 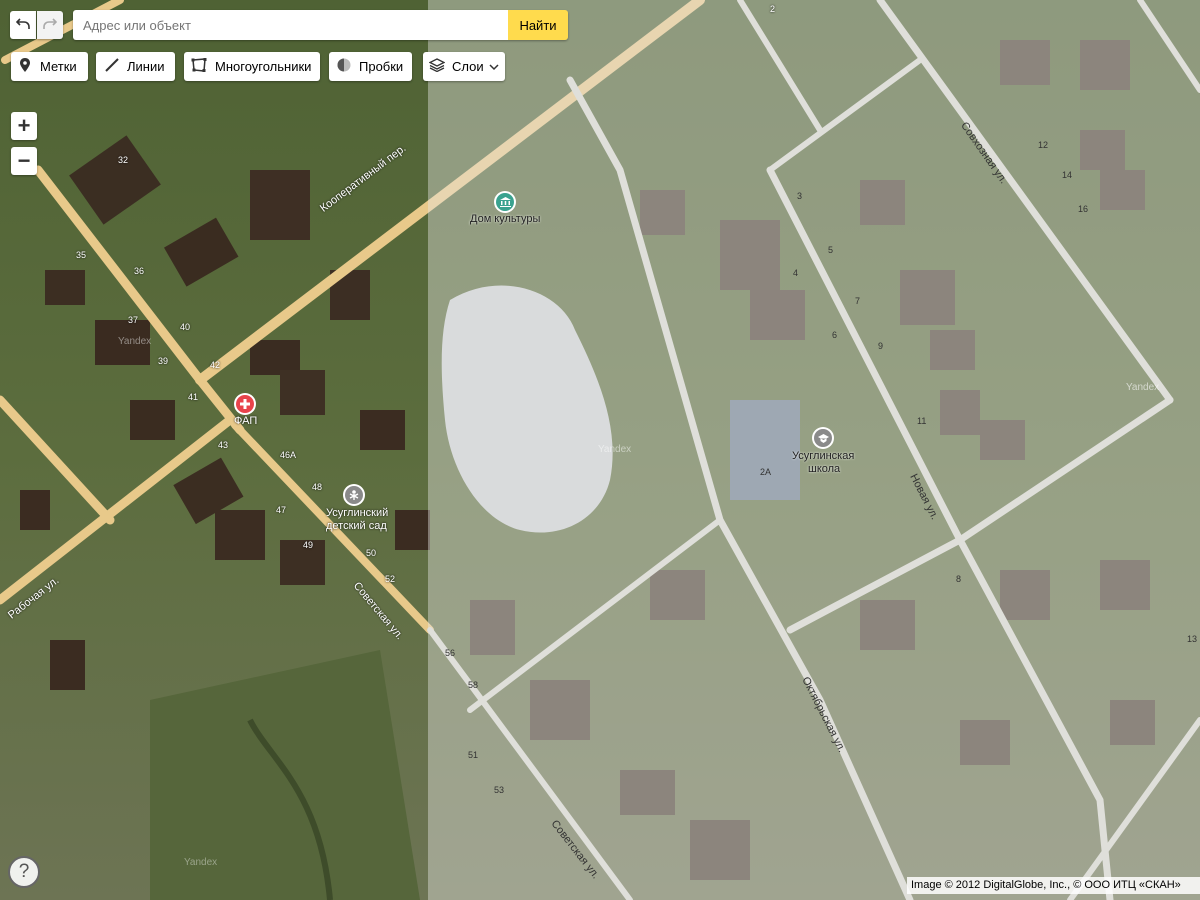 What do you see at coordinates (505, 202) in the screenshot?
I see `culture-house-icon` at bounding box center [505, 202].